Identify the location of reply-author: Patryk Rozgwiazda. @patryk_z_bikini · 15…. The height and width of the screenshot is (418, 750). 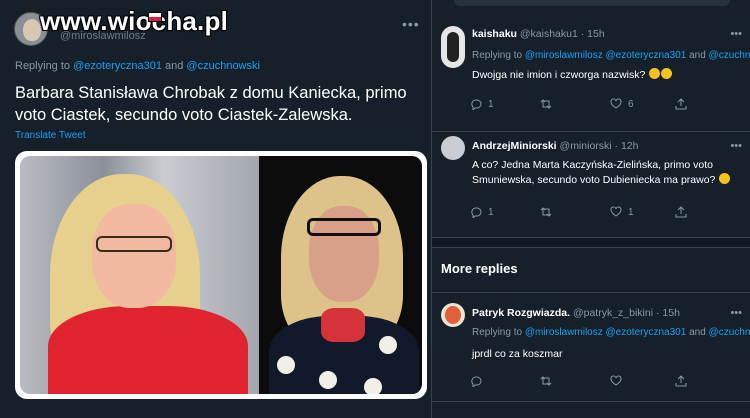
(576, 313).